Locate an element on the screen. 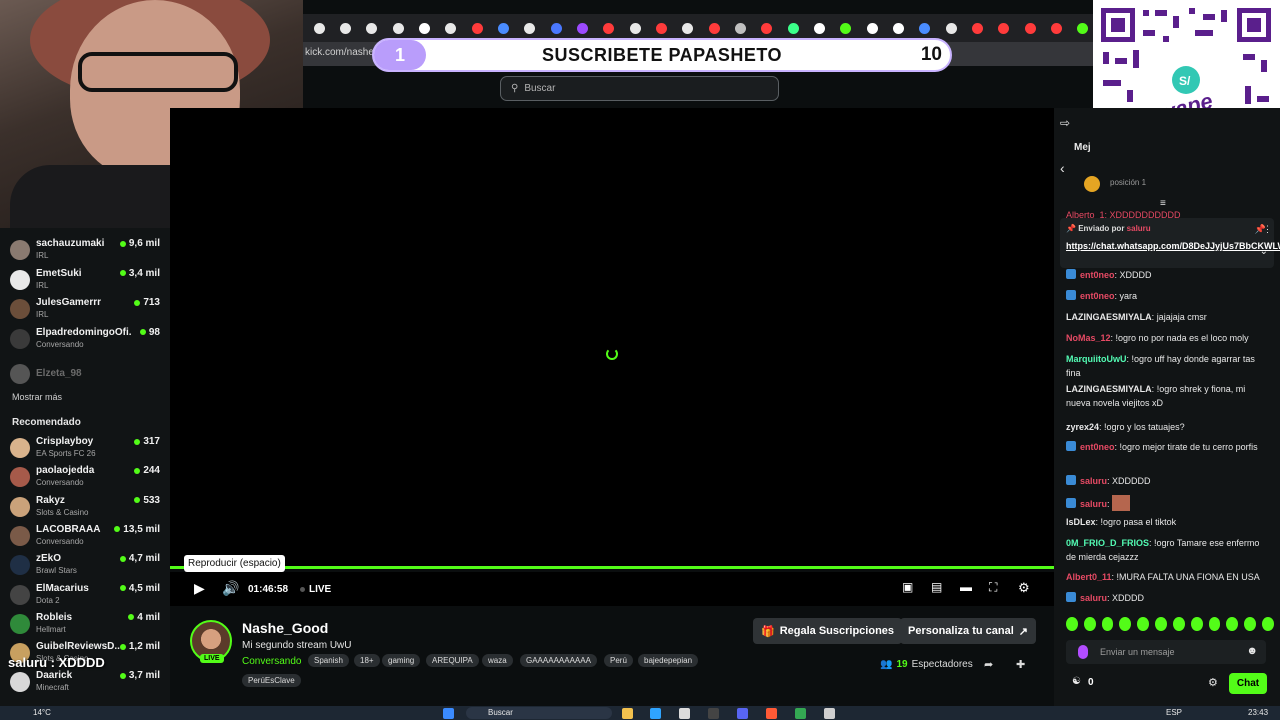 Image resolution: width=1280 pixels, height=720 pixels. share-icon: ➦ is located at coordinates (988, 664).